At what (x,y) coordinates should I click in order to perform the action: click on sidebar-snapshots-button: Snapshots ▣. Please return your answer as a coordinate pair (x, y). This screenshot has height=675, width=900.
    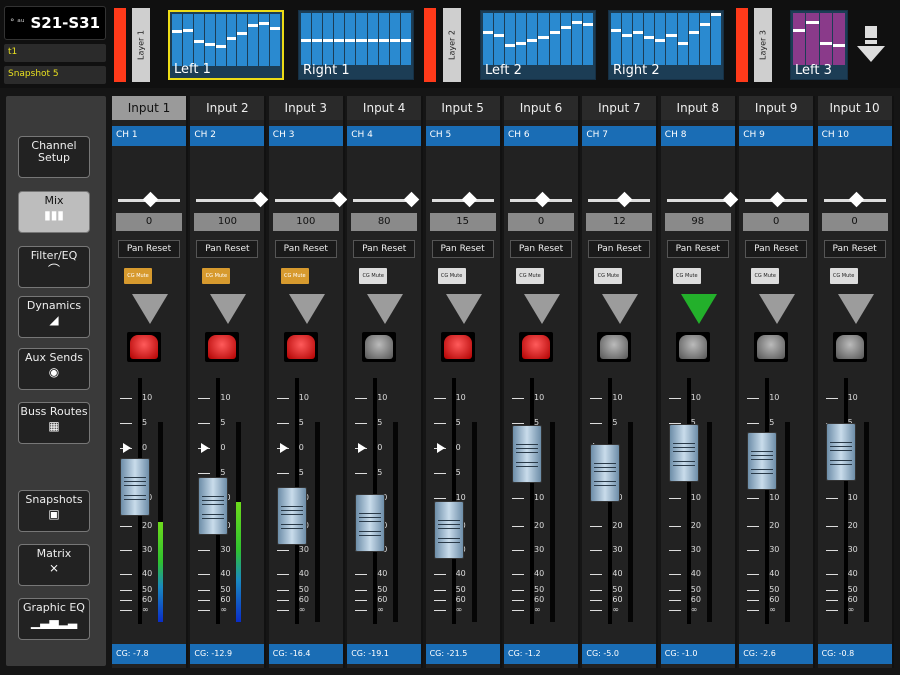
    Looking at the image, I should click on (54, 511).